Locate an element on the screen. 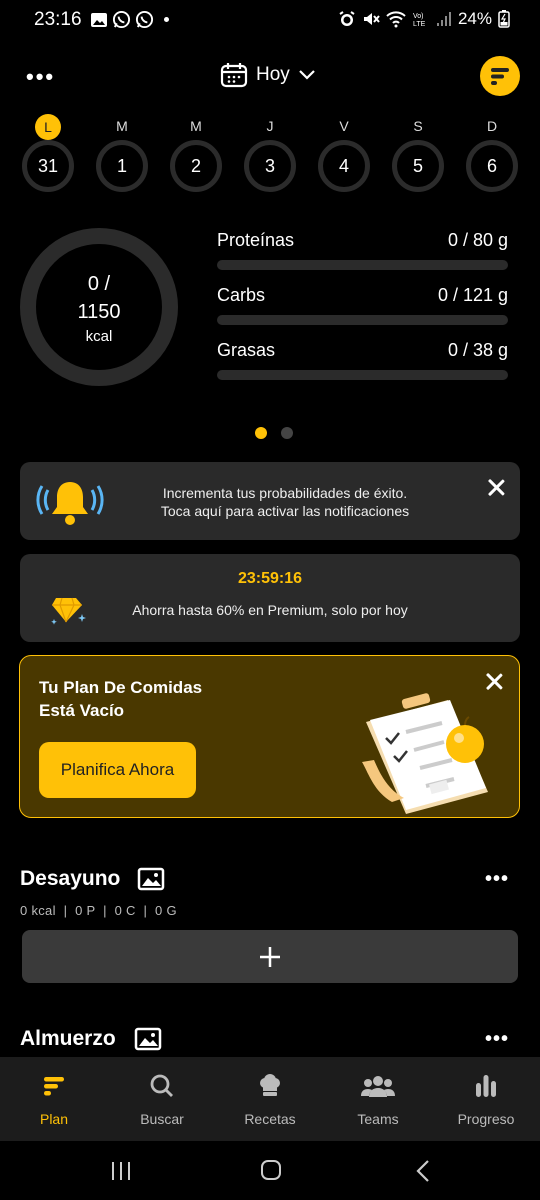 The height and width of the screenshot is (1200, 540). day-item: S 5 is located at coordinates (418, 152).